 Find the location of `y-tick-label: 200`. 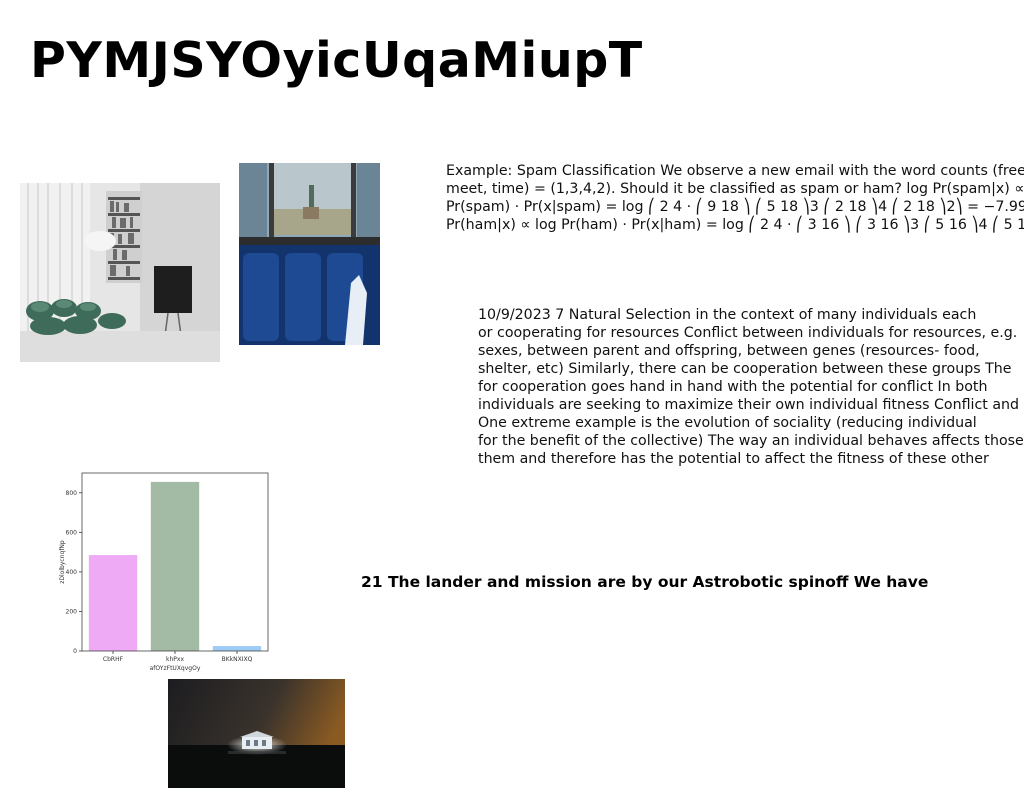

y-tick-label: 200 is located at coordinates (72, 611).